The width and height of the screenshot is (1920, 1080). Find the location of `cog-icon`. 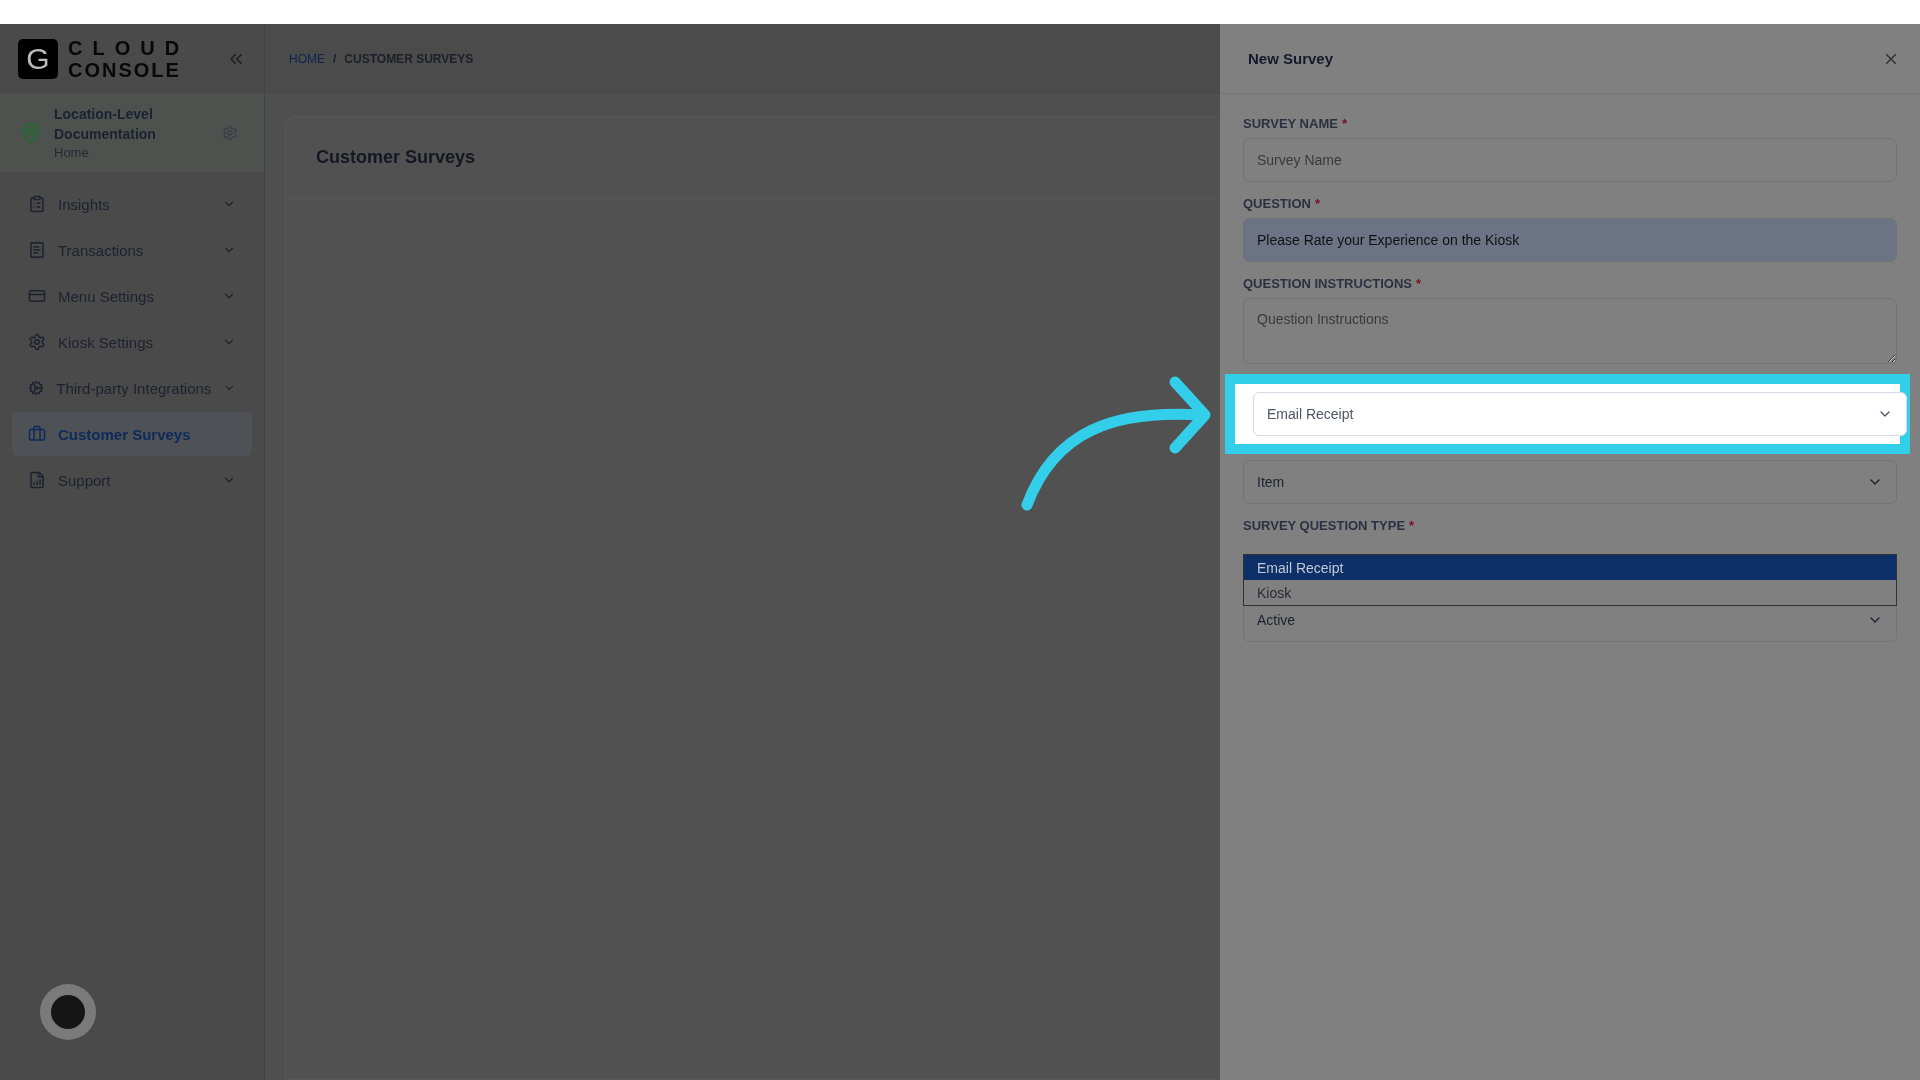

cog-icon is located at coordinates (36, 388).